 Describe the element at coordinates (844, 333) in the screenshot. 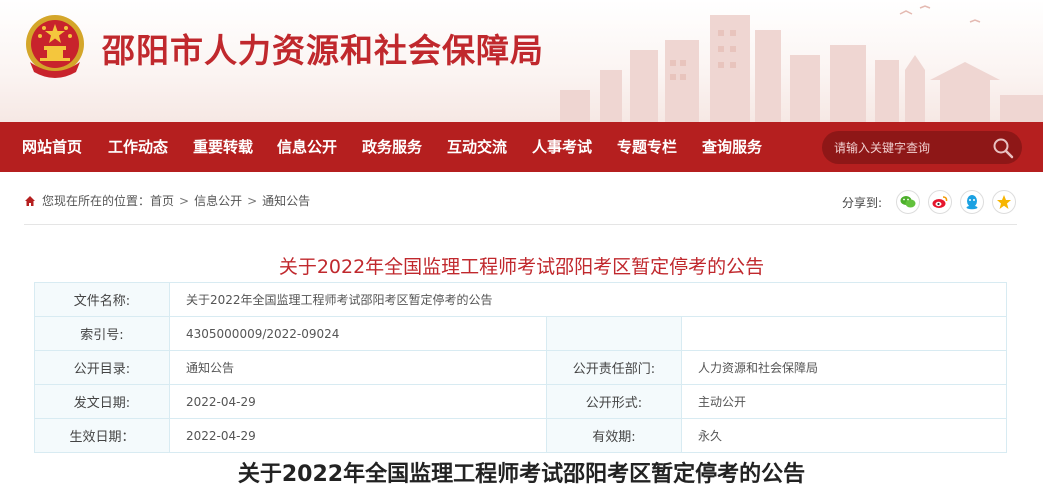

I see `empty-value-cell` at that location.